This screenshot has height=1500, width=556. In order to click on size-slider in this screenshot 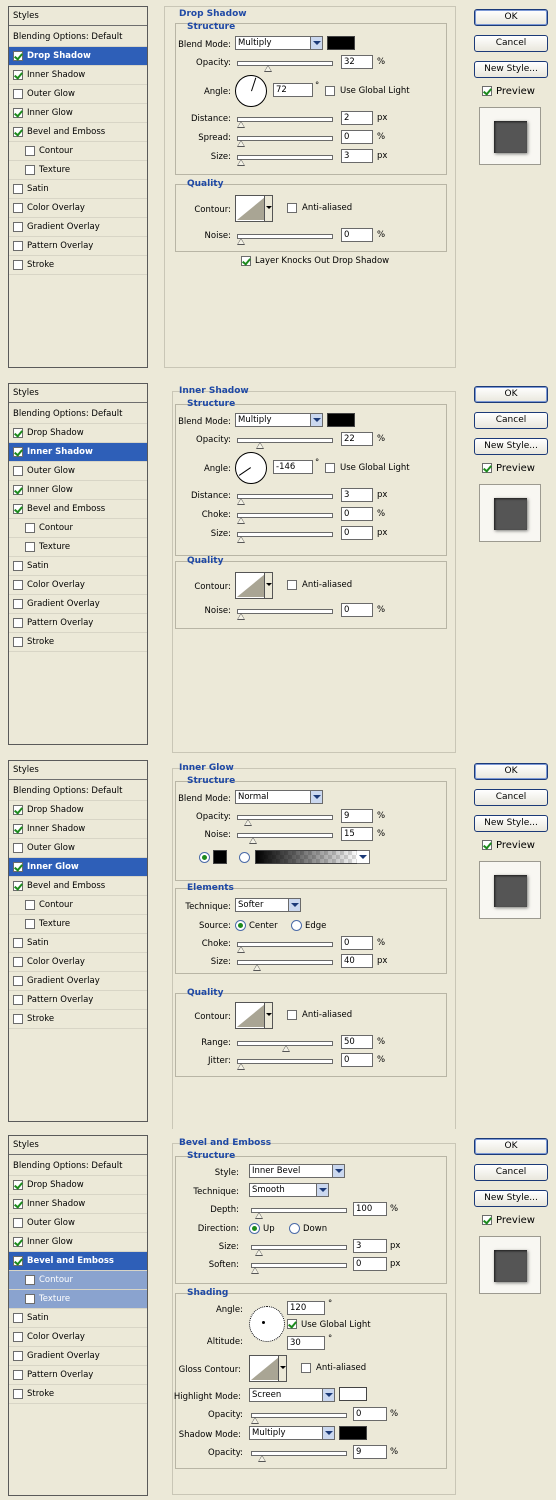, I will do `click(285, 537)`.